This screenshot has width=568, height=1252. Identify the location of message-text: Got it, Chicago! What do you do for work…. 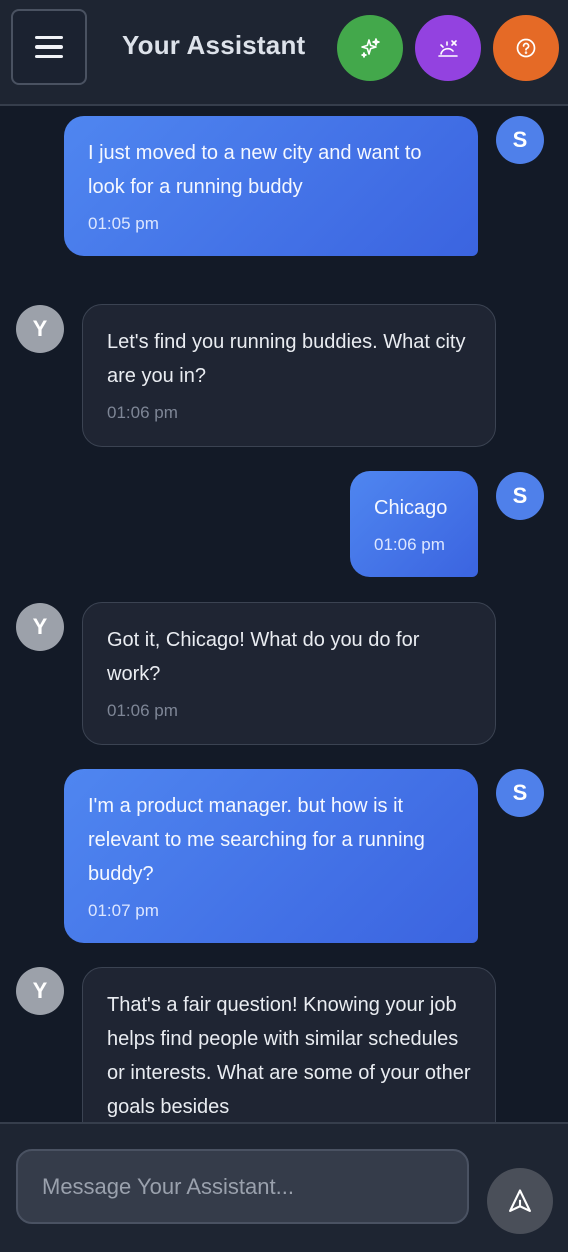
(263, 657).